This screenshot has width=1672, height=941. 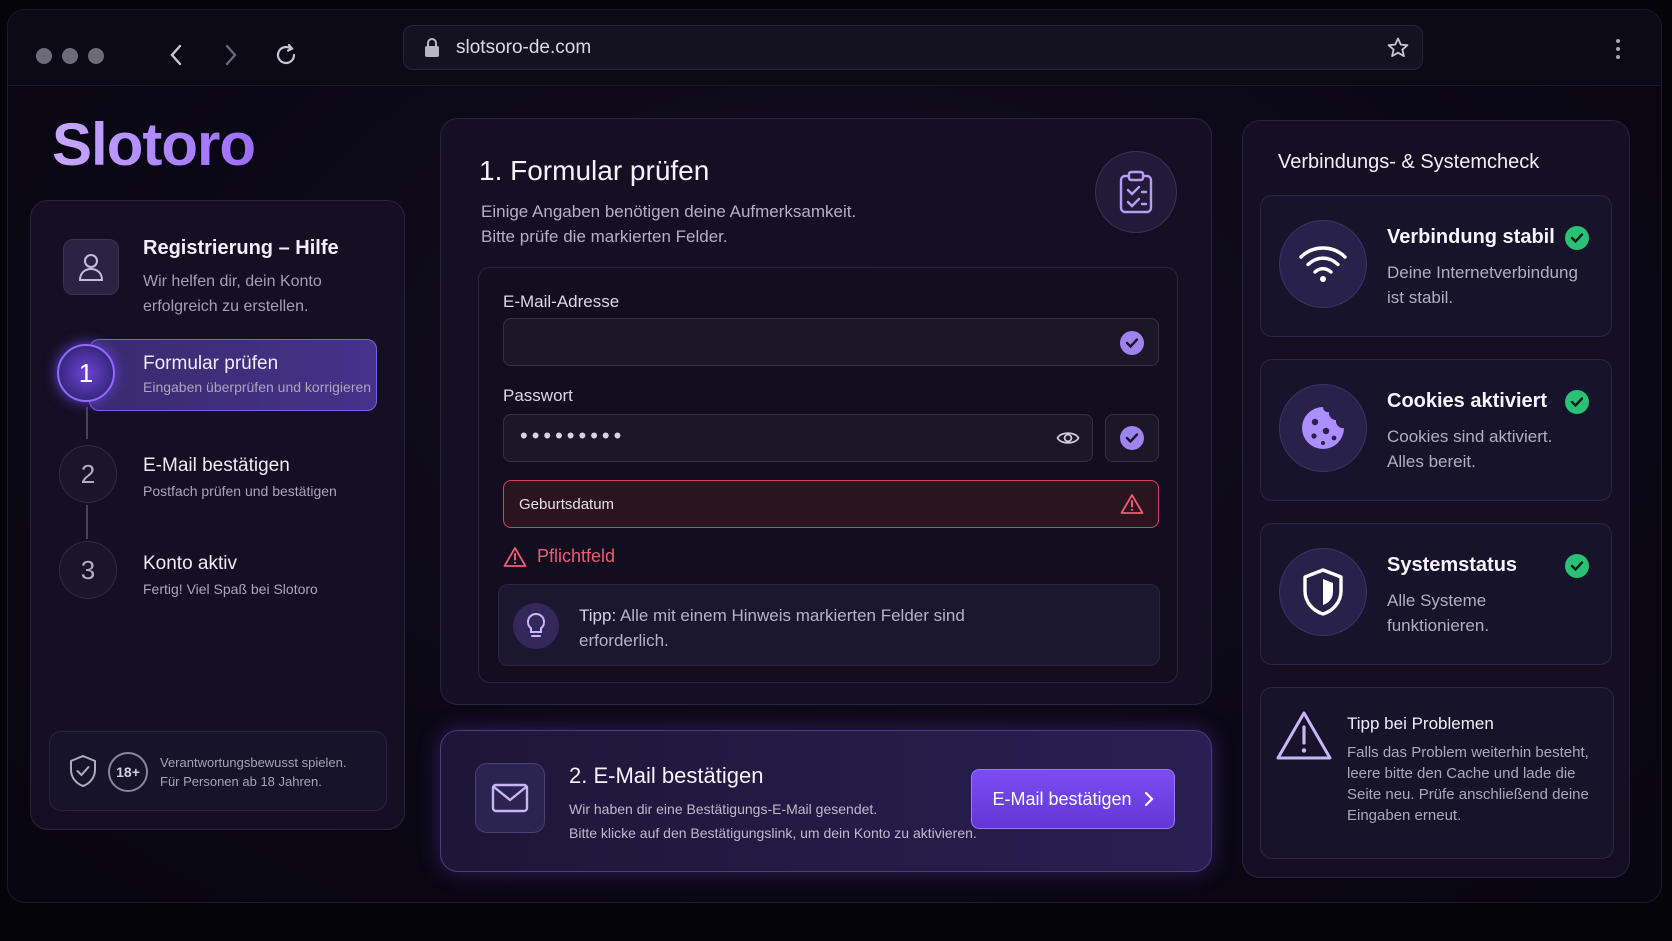 I want to click on password-valid-box, so click(x=1132, y=438).